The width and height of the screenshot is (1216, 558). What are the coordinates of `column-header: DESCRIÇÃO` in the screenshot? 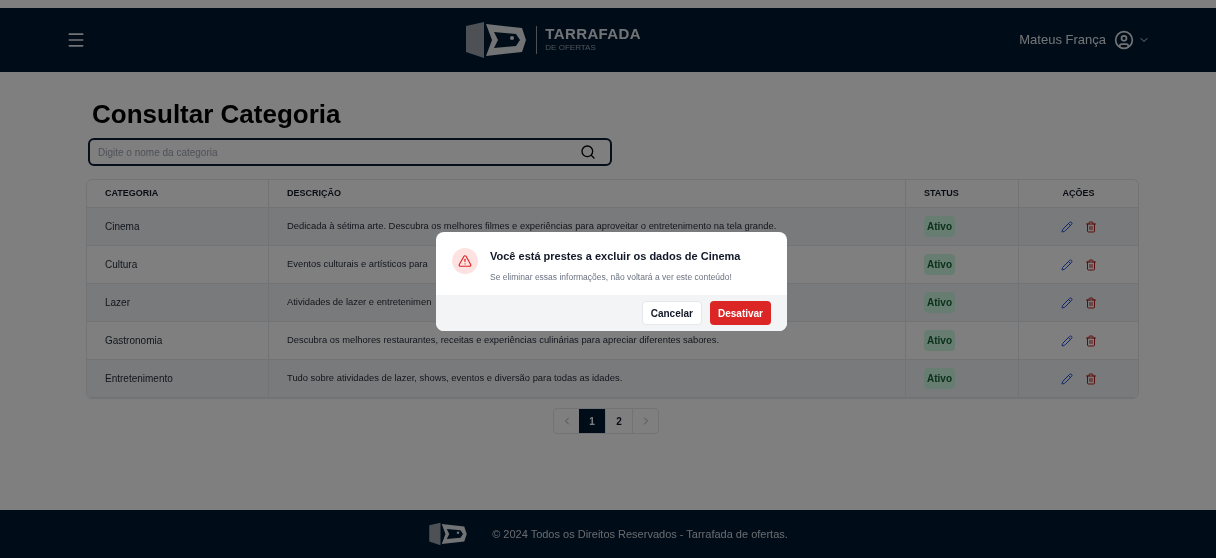 It's located at (314, 193).